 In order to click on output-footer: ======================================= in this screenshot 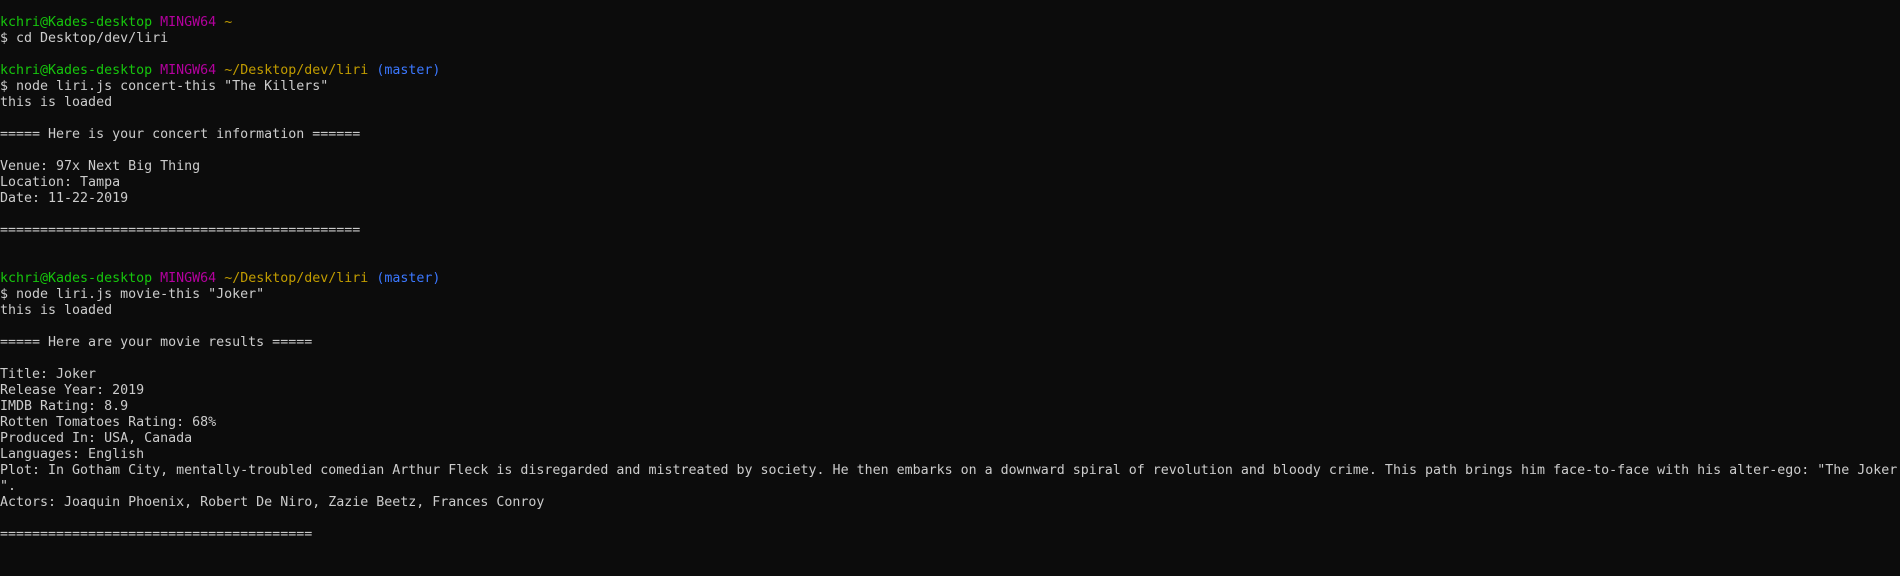, I will do `click(156, 534)`.